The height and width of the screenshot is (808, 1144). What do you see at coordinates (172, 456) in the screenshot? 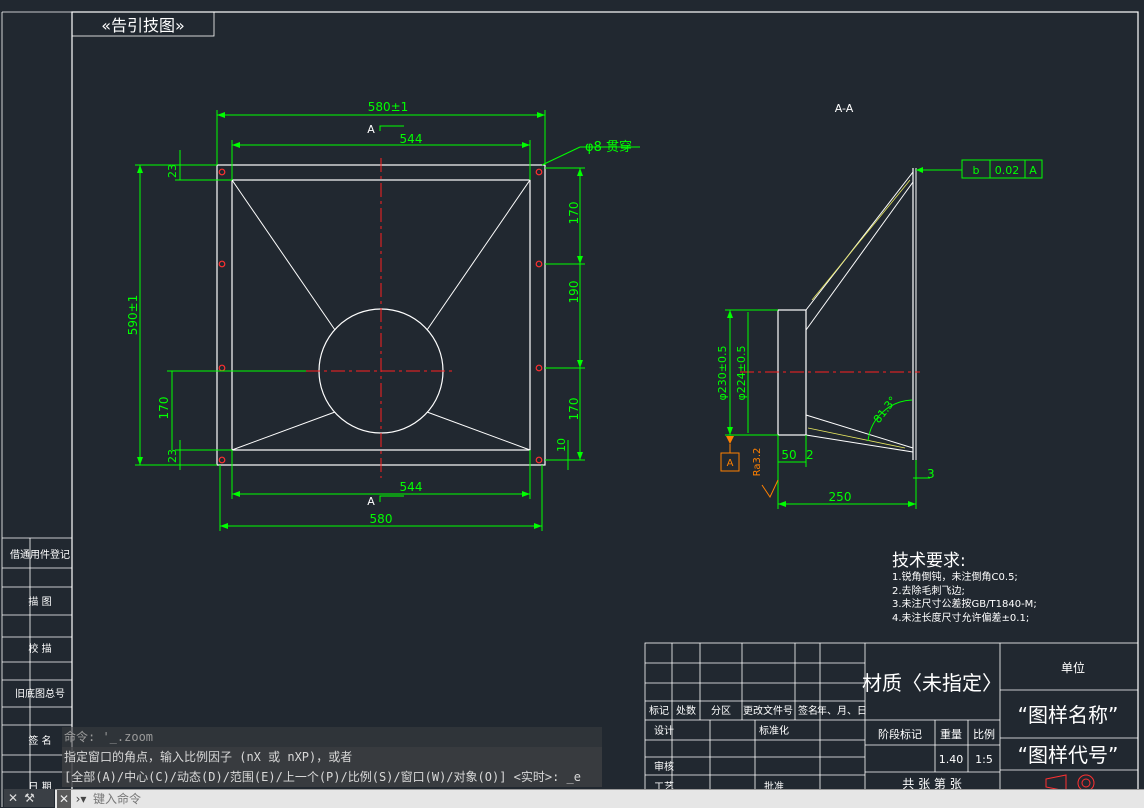
I see `dim-left-23b: 23` at bounding box center [172, 456].